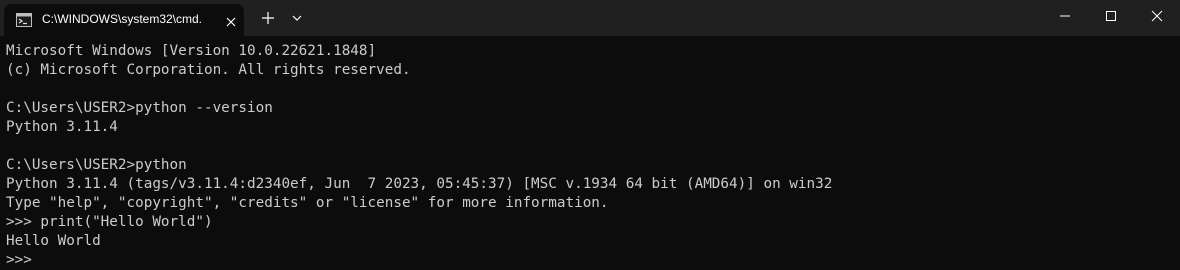  I want to click on window-close-button, so click(1157, 16).